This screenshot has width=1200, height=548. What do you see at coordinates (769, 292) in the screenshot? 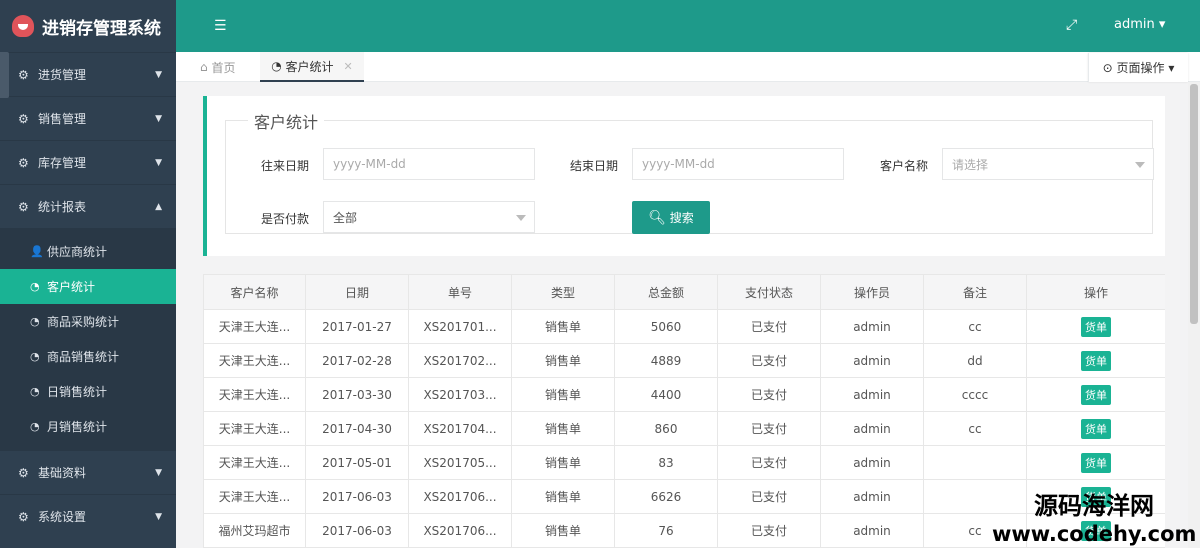
I see `column-header: 支付状态` at bounding box center [769, 292].